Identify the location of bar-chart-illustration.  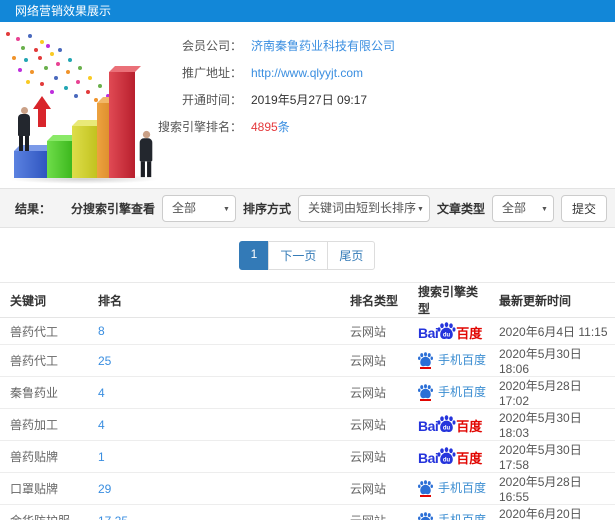
(87, 107).